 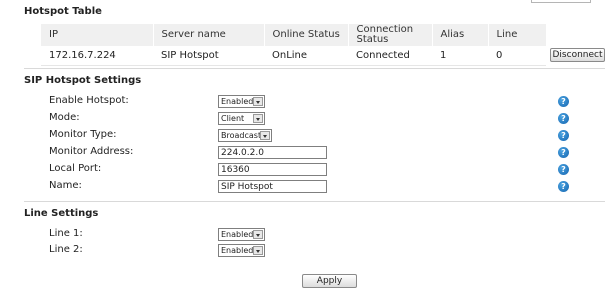 What do you see at coordinates (75, 168) in the screenshot?
I see `local-port-label: Local Port:` at bounding box center [75, 168].